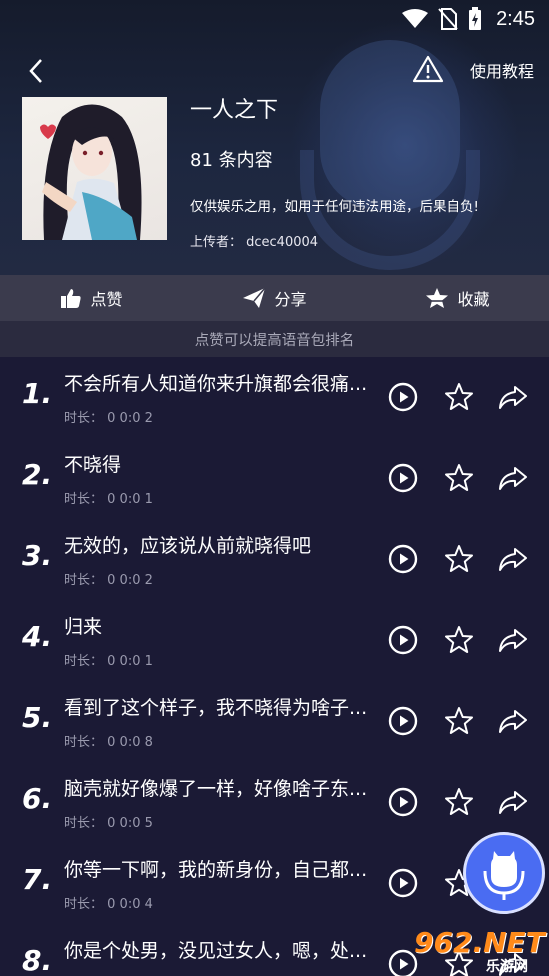 This screenshot has height=976, width=549. What do you see at coordinates (428, 69) in the screenshot?
I see `warning-icon` at bounding box center [428, 69].